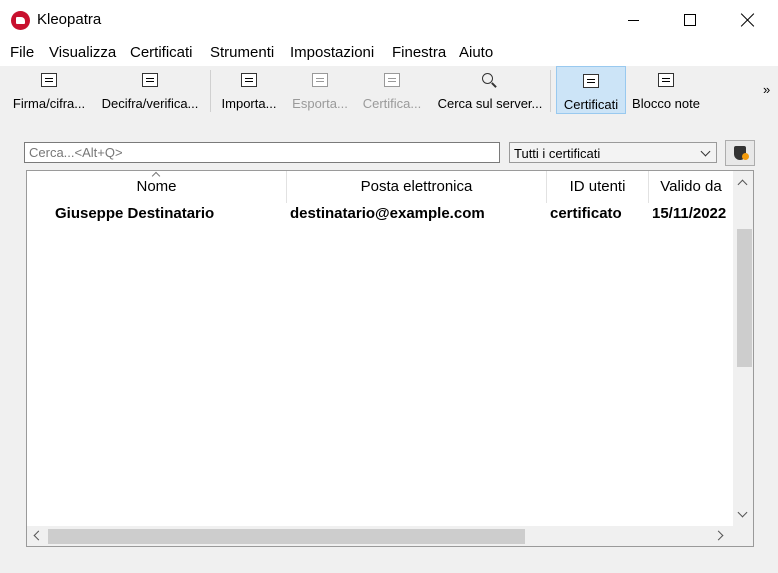  What do you see at coordinates (22, 52) in the screenshot?
I see `menu-file: File` at bounding box center [22, 52].